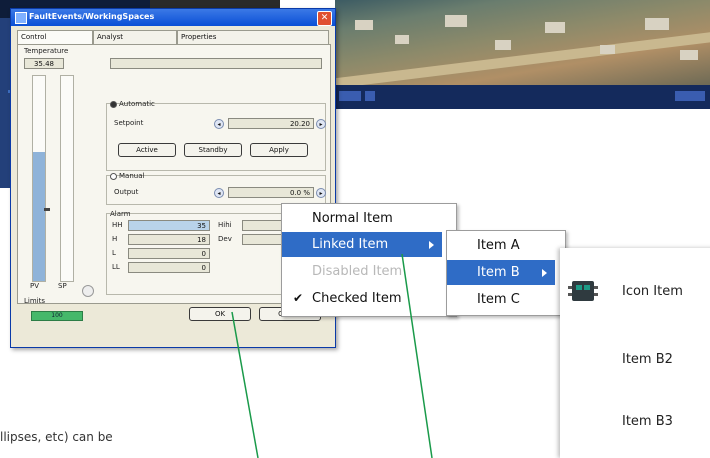 This screenshot has height=458, width=710. Describe the element at coordinates (56, 437) in the screenshot. I see `caption-fragment: llipses, etc) can be` at that location.